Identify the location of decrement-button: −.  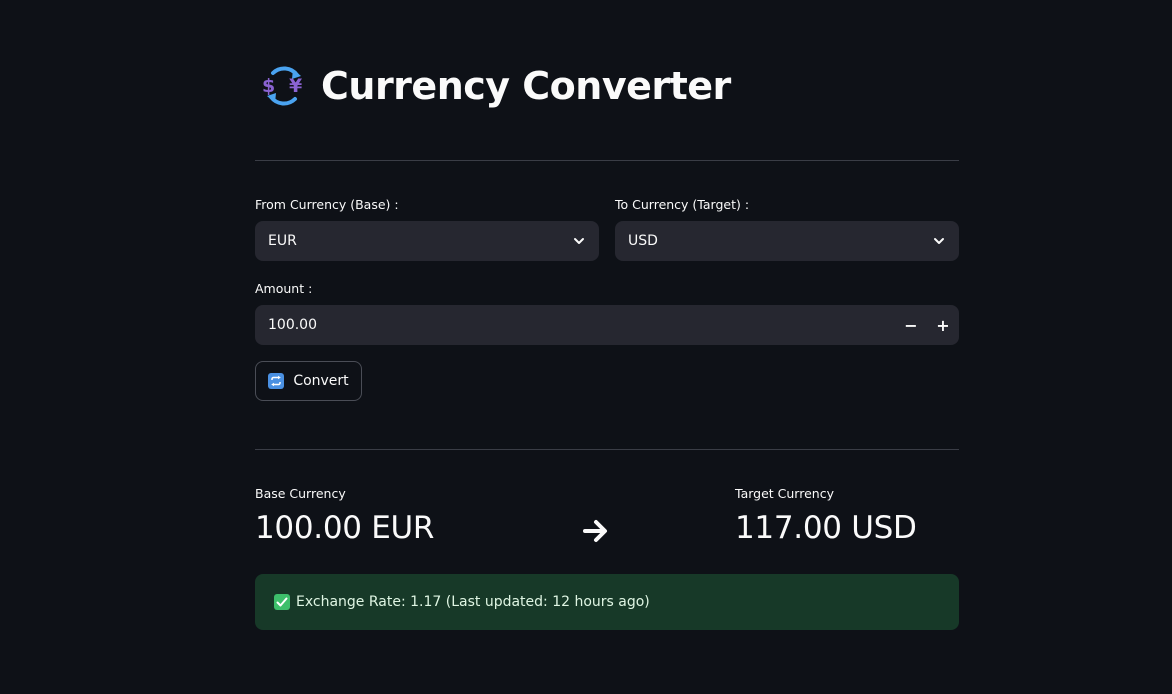
(911, 325).